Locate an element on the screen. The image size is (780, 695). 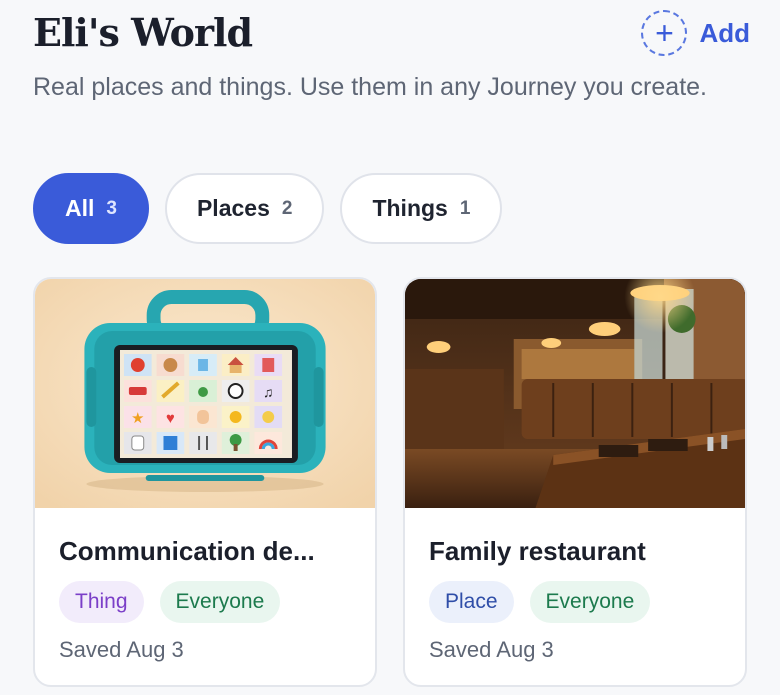
filter-things: Things 1 is located at coordinates (421, 208).